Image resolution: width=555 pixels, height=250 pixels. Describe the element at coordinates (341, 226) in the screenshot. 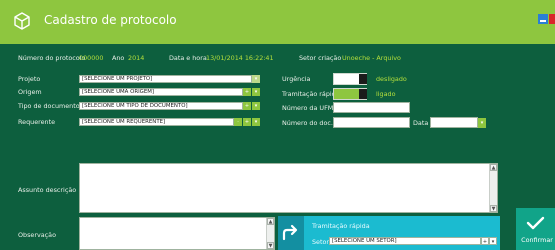

I see `tramitacao-panel-title: Tramitação rápida` at that location.